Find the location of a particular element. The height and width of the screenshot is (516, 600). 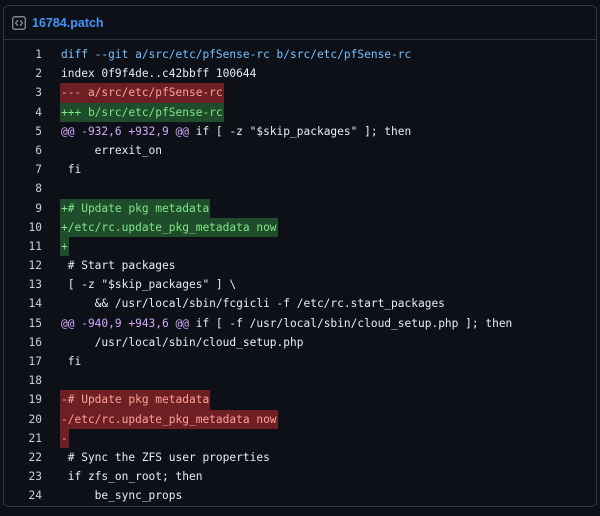

line-content: if zfs_on_root; then is located at coordinates (131, 476).